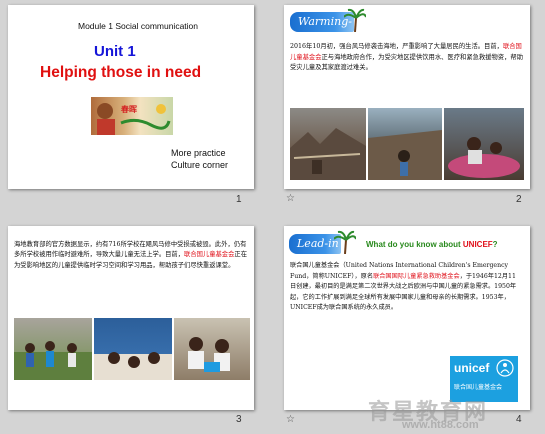 This screenshot has width=545, height=434. Describe the element at coordinates (115, 51) in the screenshot. I see `unit-title: Unit 1` at that location.